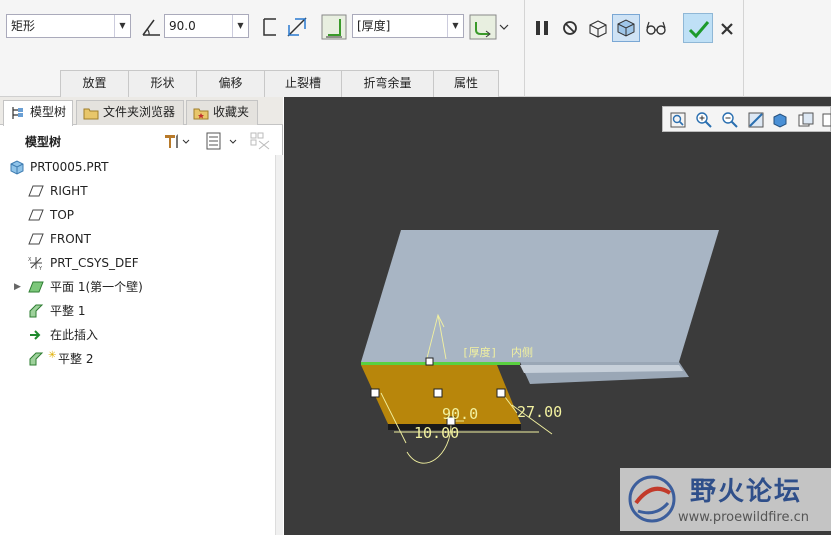 Image resolution: width=831 pixels, height=535 pixels. I want to click on tree-item-front: FRONT, so click(137, 239).